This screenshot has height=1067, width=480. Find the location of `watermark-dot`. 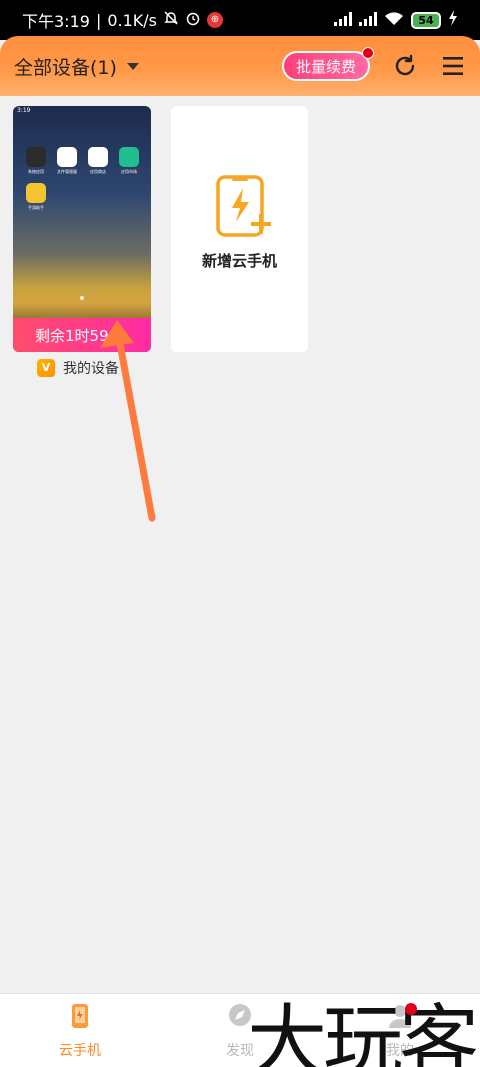

watermark-dot is located at coordinates (411, 1009).